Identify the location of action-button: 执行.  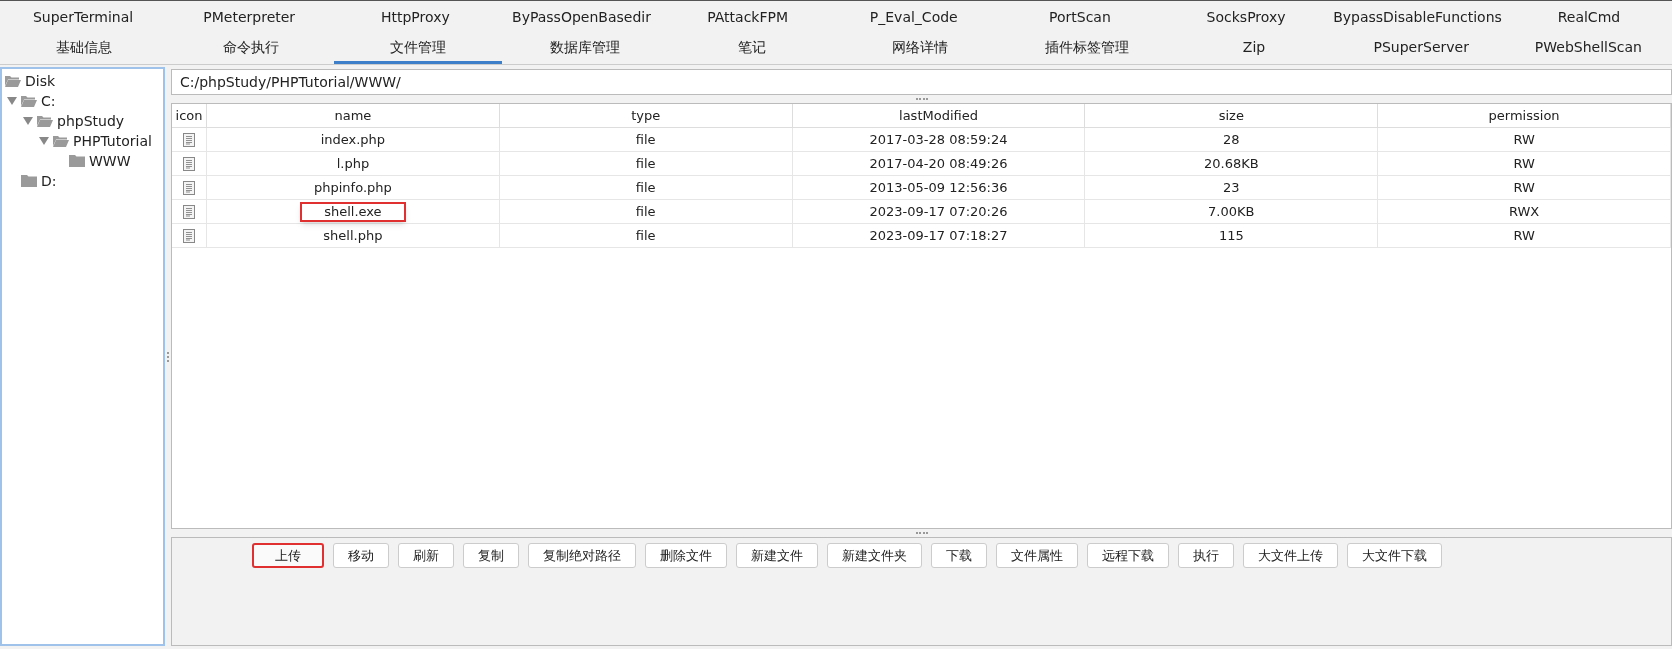
(1205, 555).